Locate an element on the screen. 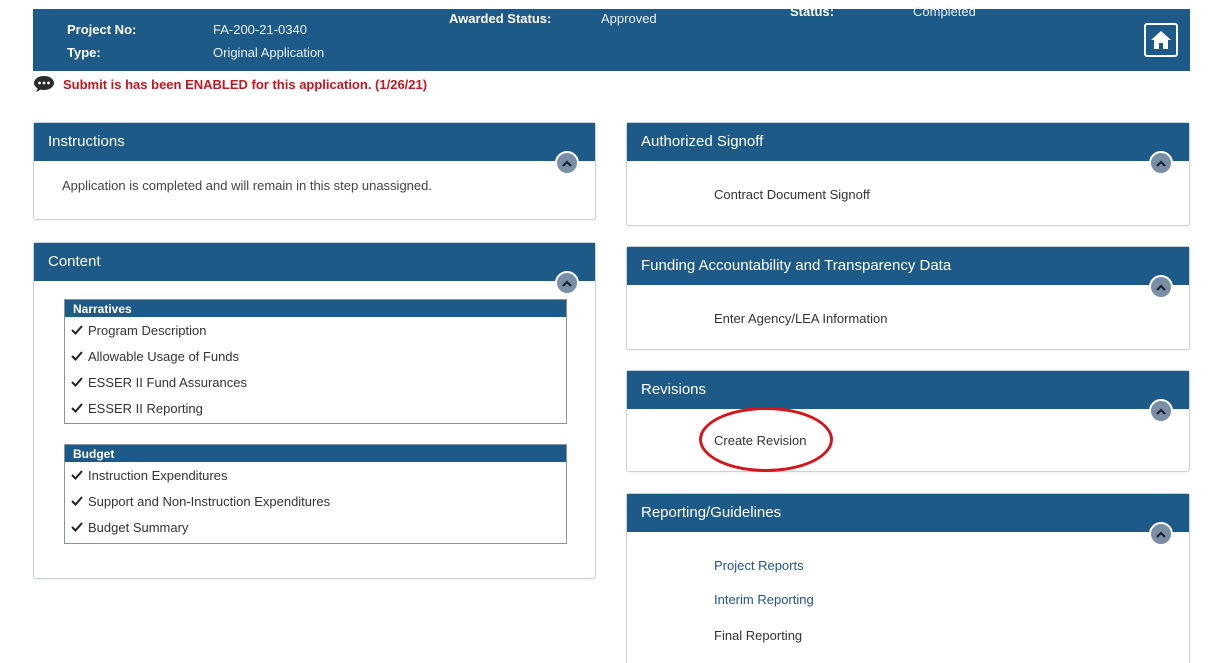 The image size is (1209, 663). status-label: Status: is located at coordinates (812, 11).